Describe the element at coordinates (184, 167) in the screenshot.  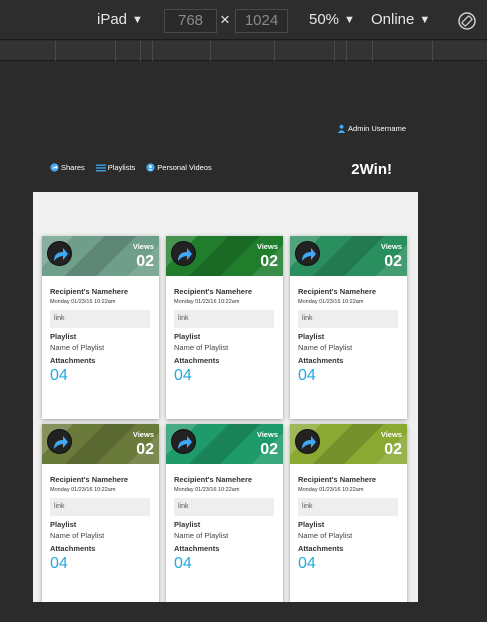
I see `nav-label-personal-videos: Personal Videos` at that location.